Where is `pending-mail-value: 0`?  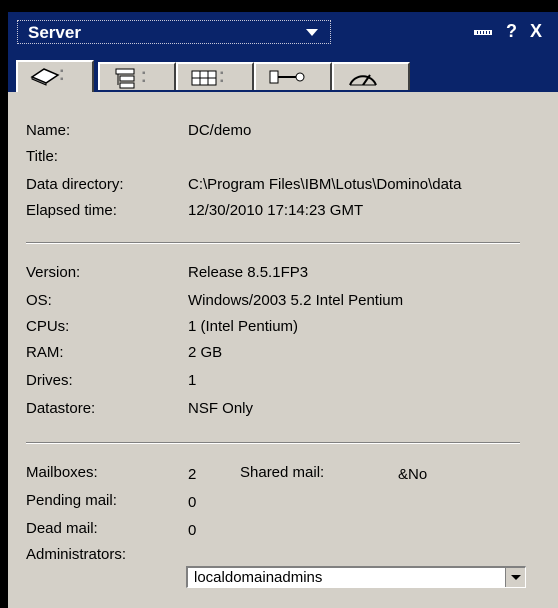
pending-mail-value: 0 is located at coordinates (192, 502).